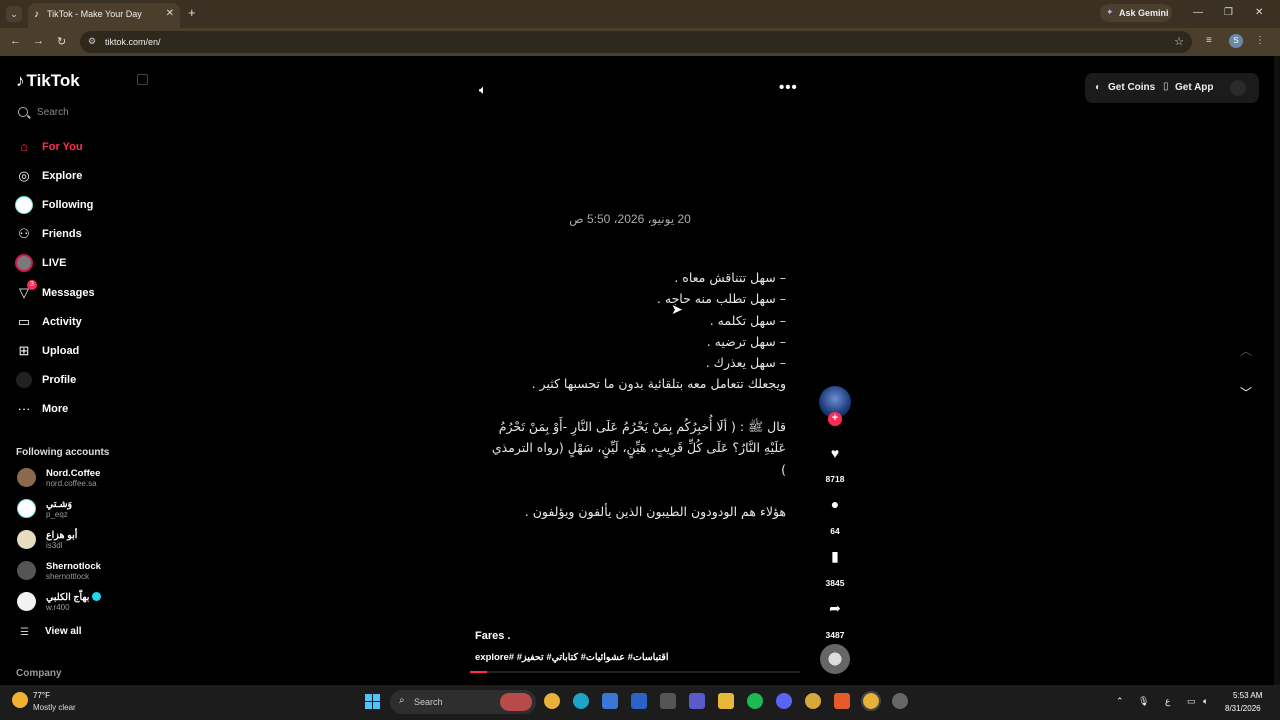 The width and height of the screenshot is (1280, 720). What do you see at coordinates (516, 702) in the screenshot?
I see `search-highlight-art` at bounding box center [516, 702].